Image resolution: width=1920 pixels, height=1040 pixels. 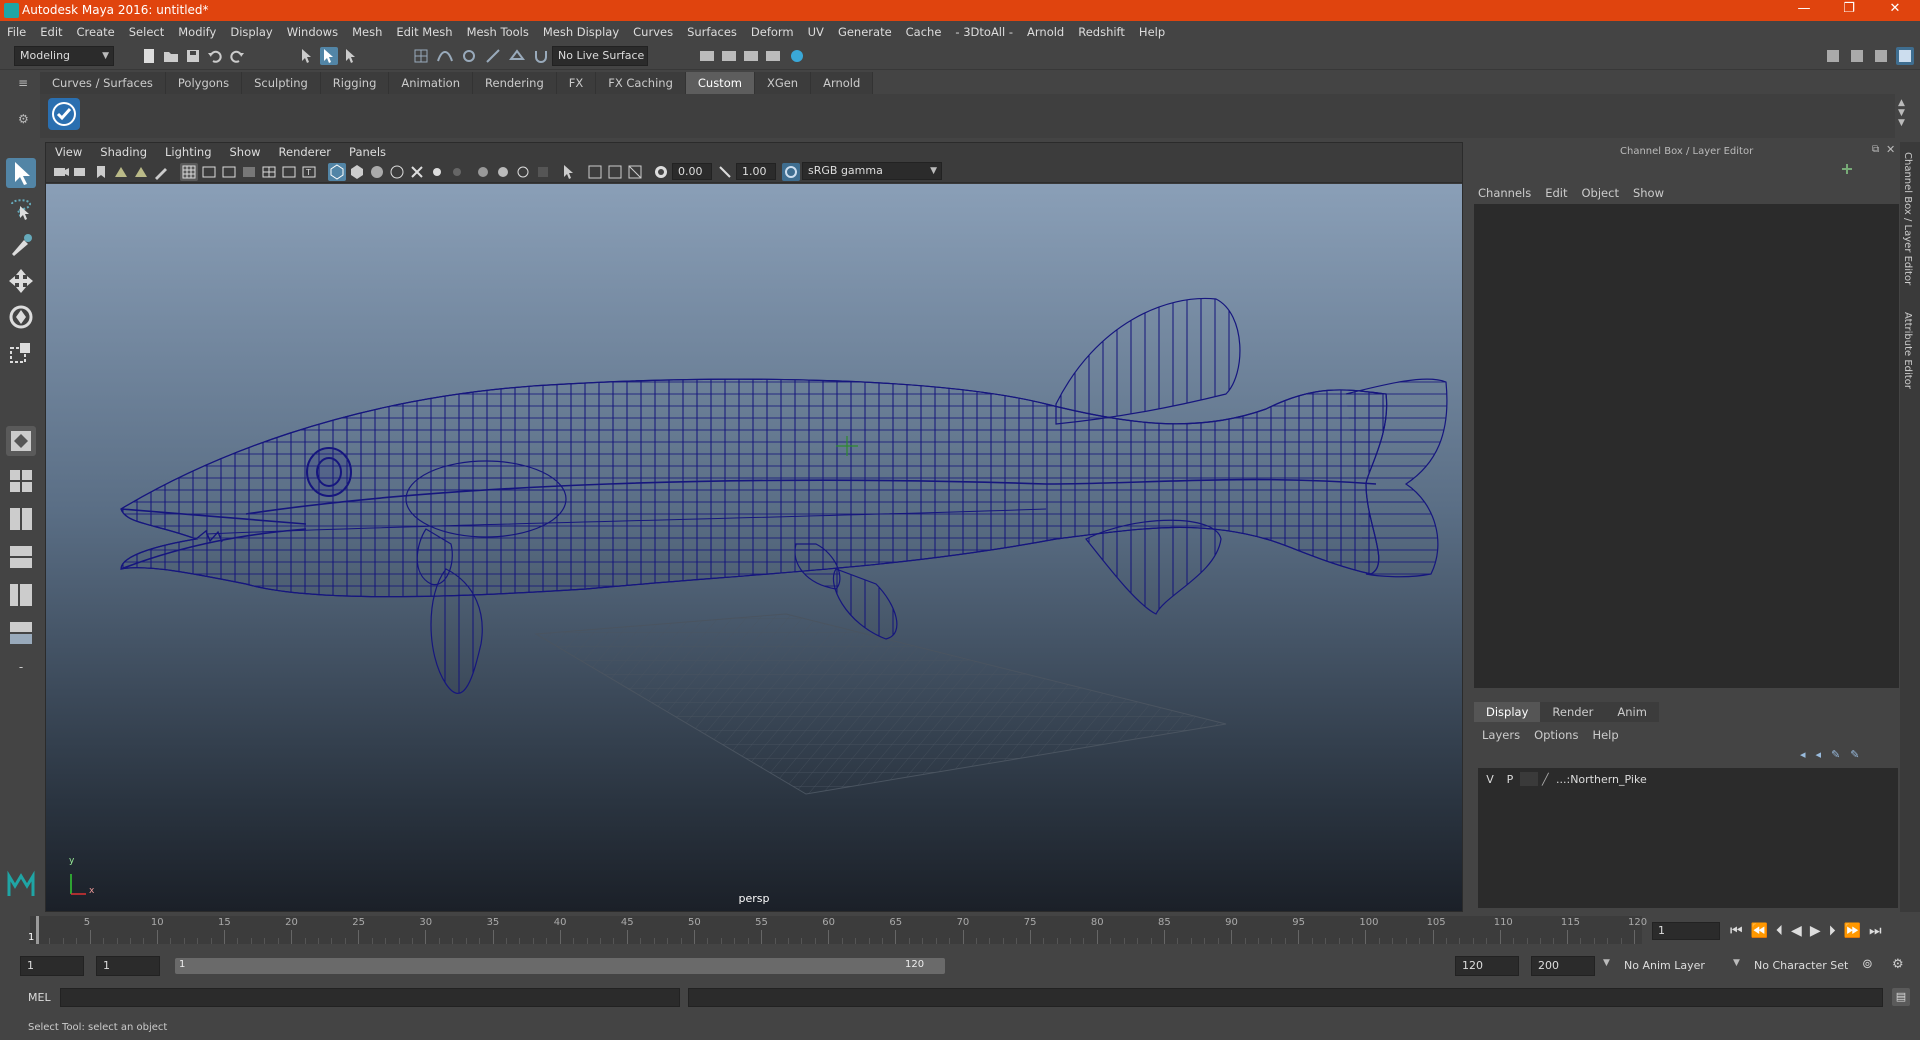 What do you see at coordinates (445, 56) in the screenshot?
I see `snap-curve-icon` at bounding box center [445, 56].